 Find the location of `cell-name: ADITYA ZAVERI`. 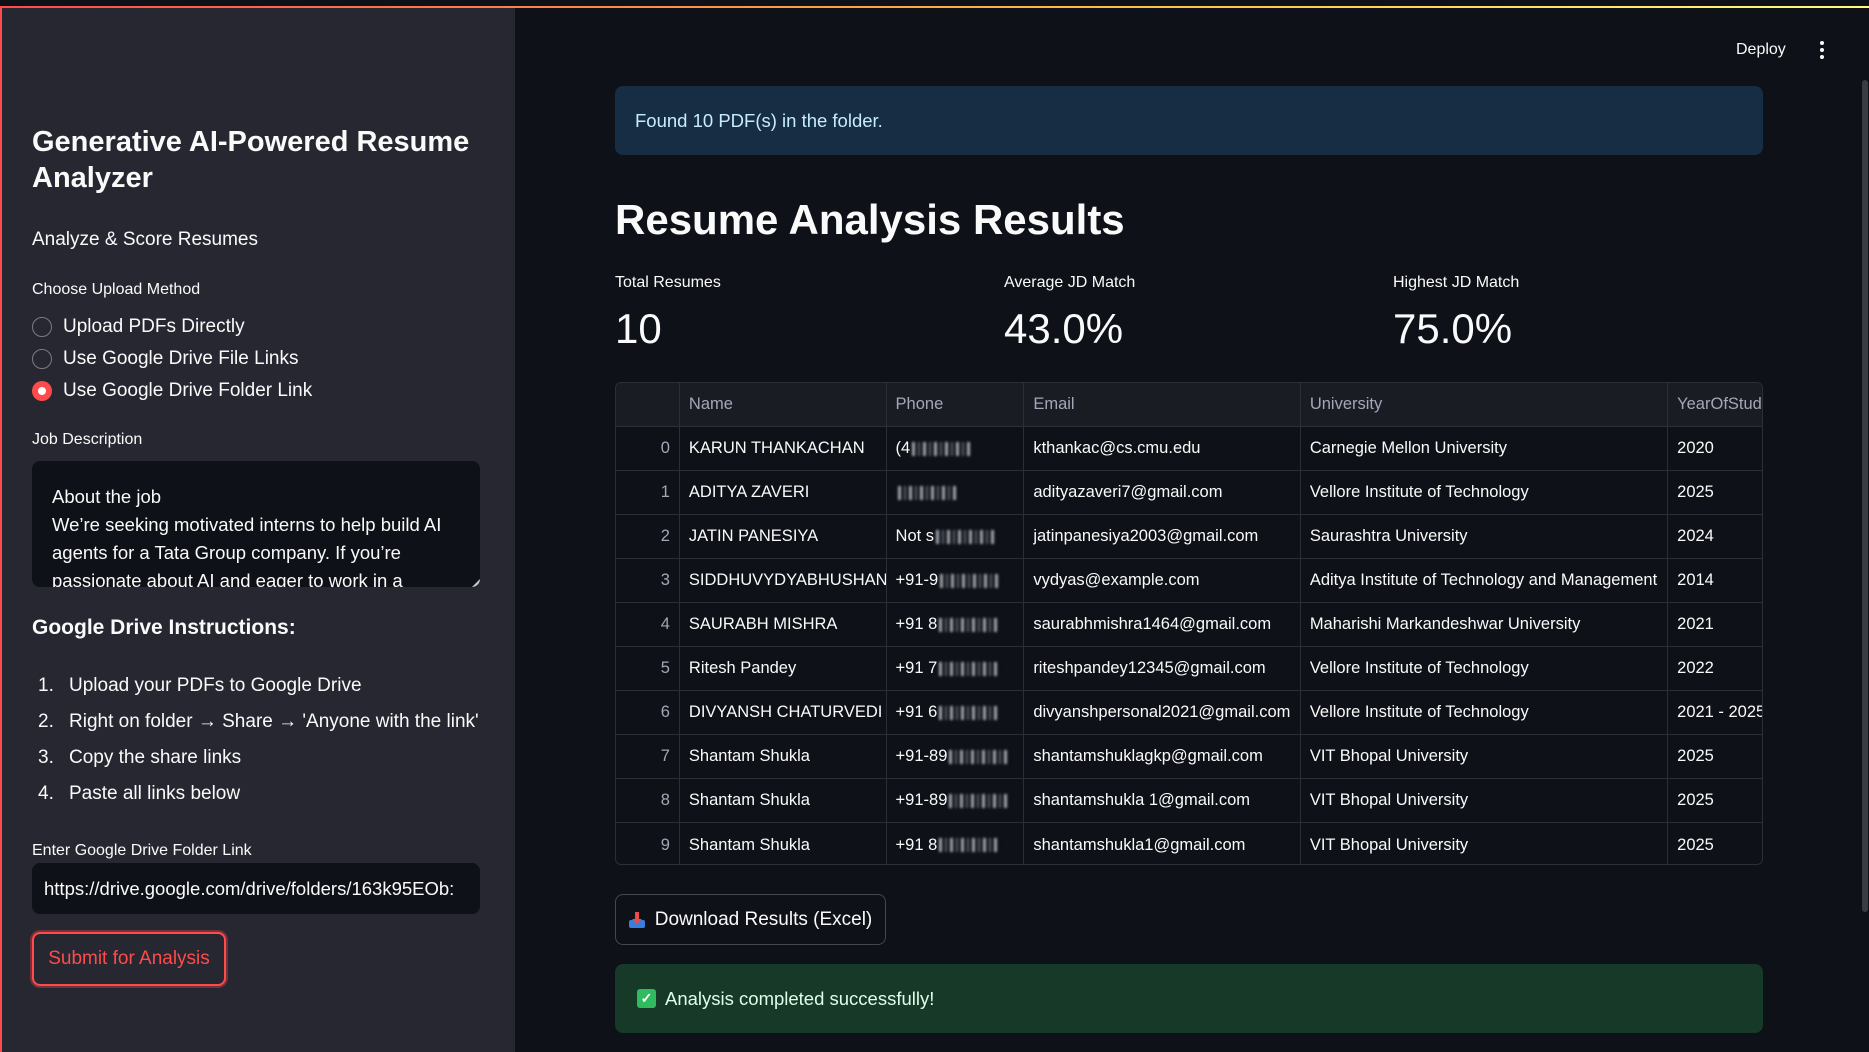

cell-name: ADITYA ZAVERI is located at coordinates (783, 492).